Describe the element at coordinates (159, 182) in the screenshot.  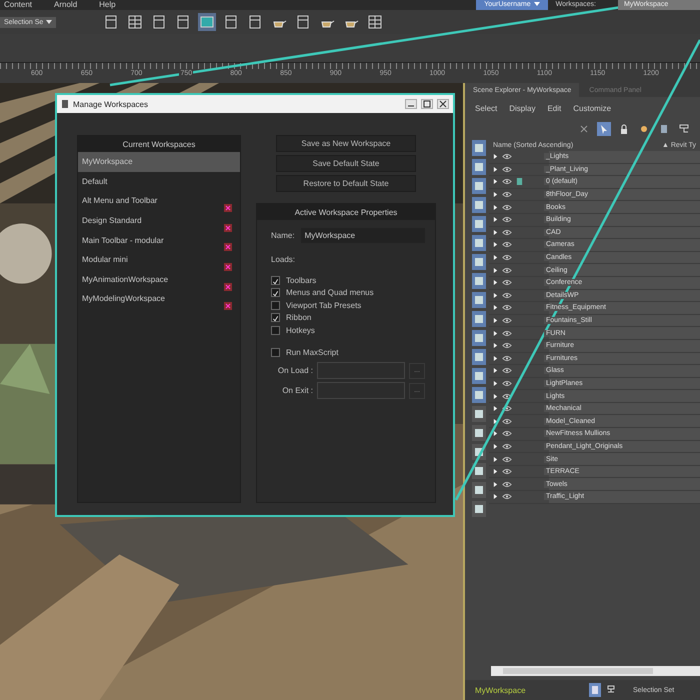
I see `workspace-item: Default` at that location.